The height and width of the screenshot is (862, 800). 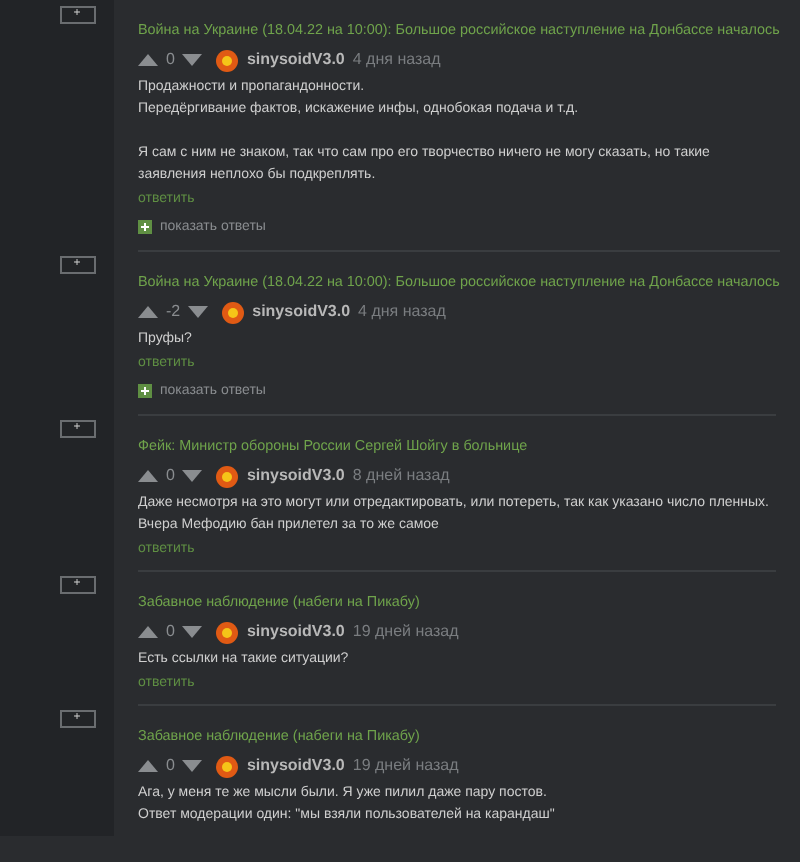 What do you see at coordinates (401, 476) in the screenshot?
I see `comment-date: 8 дней назад` at bounding box center [401, 476].